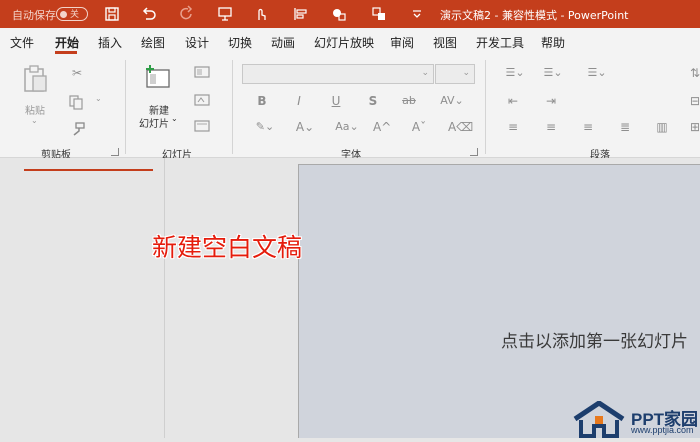  Describe the element at coordinates (445, 42) in the screenshot. I see `tab-view: 视图` at that location.